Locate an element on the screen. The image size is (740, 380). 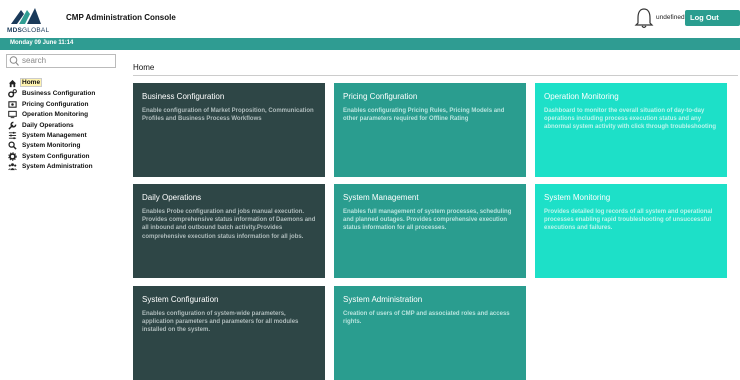
card-title: Business Configuration is located at coordinates (183, 96).